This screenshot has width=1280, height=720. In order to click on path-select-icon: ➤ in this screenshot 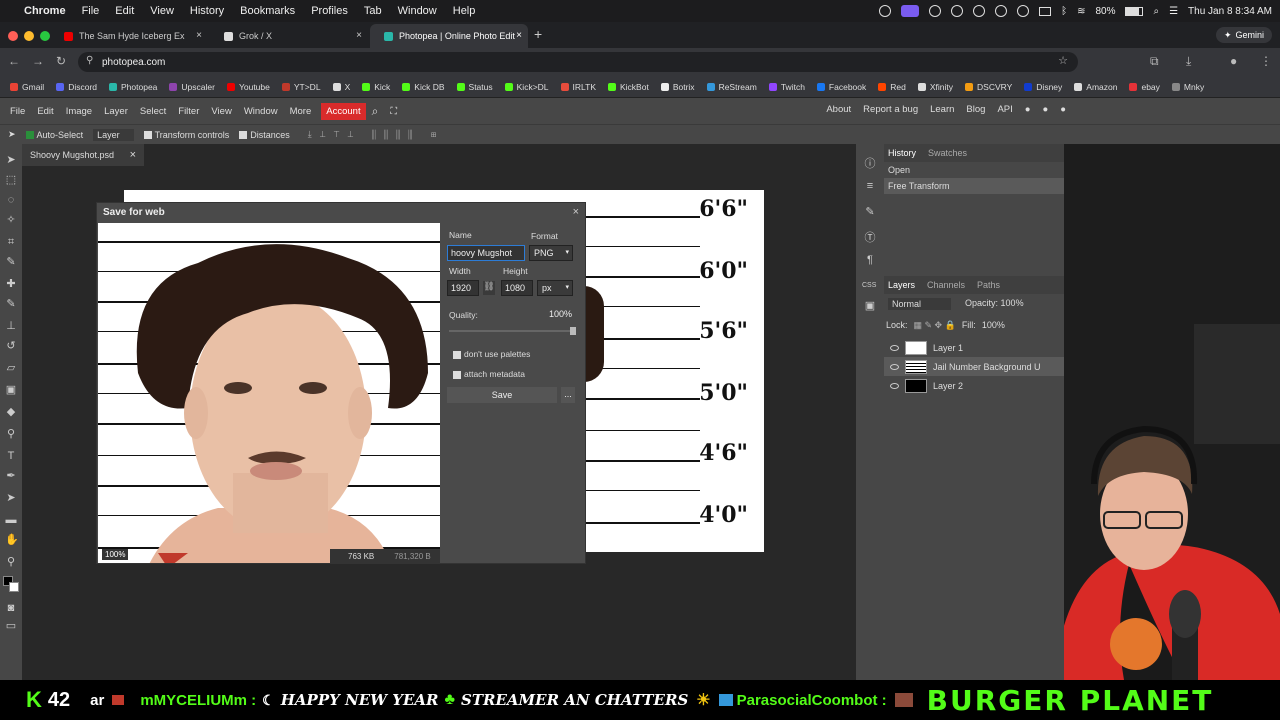, I will do `click(11, 498)`.